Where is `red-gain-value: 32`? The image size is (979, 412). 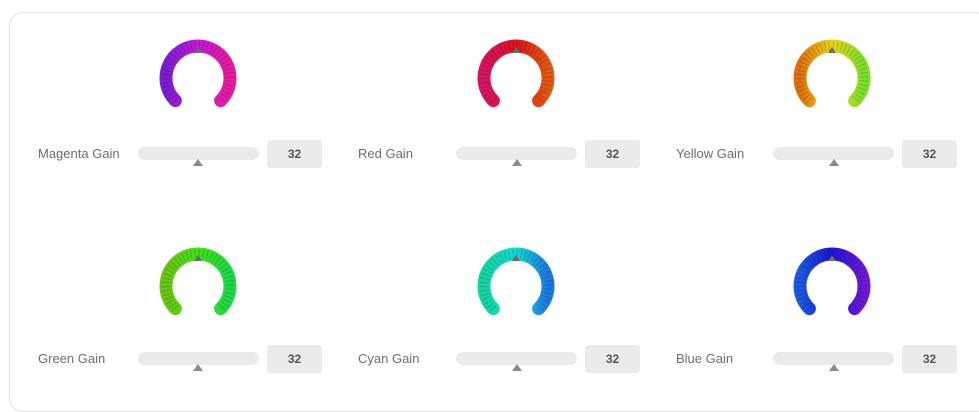
red-gain-value: 32 is located at coordinates (612, 154).